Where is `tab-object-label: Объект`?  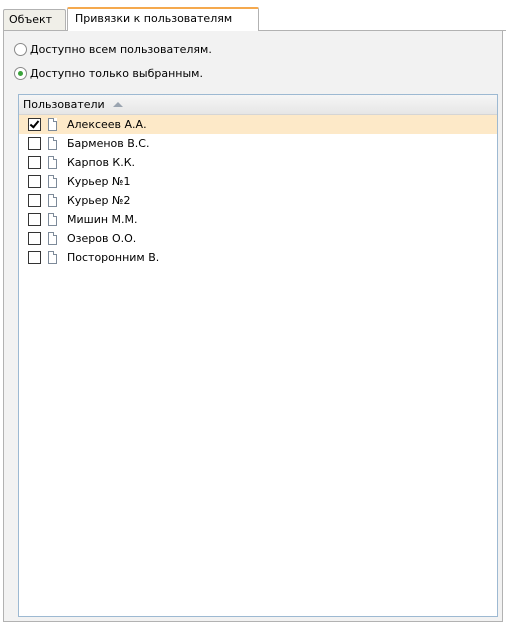 tab-object-label: Объект is located at coordinates (31, 19).